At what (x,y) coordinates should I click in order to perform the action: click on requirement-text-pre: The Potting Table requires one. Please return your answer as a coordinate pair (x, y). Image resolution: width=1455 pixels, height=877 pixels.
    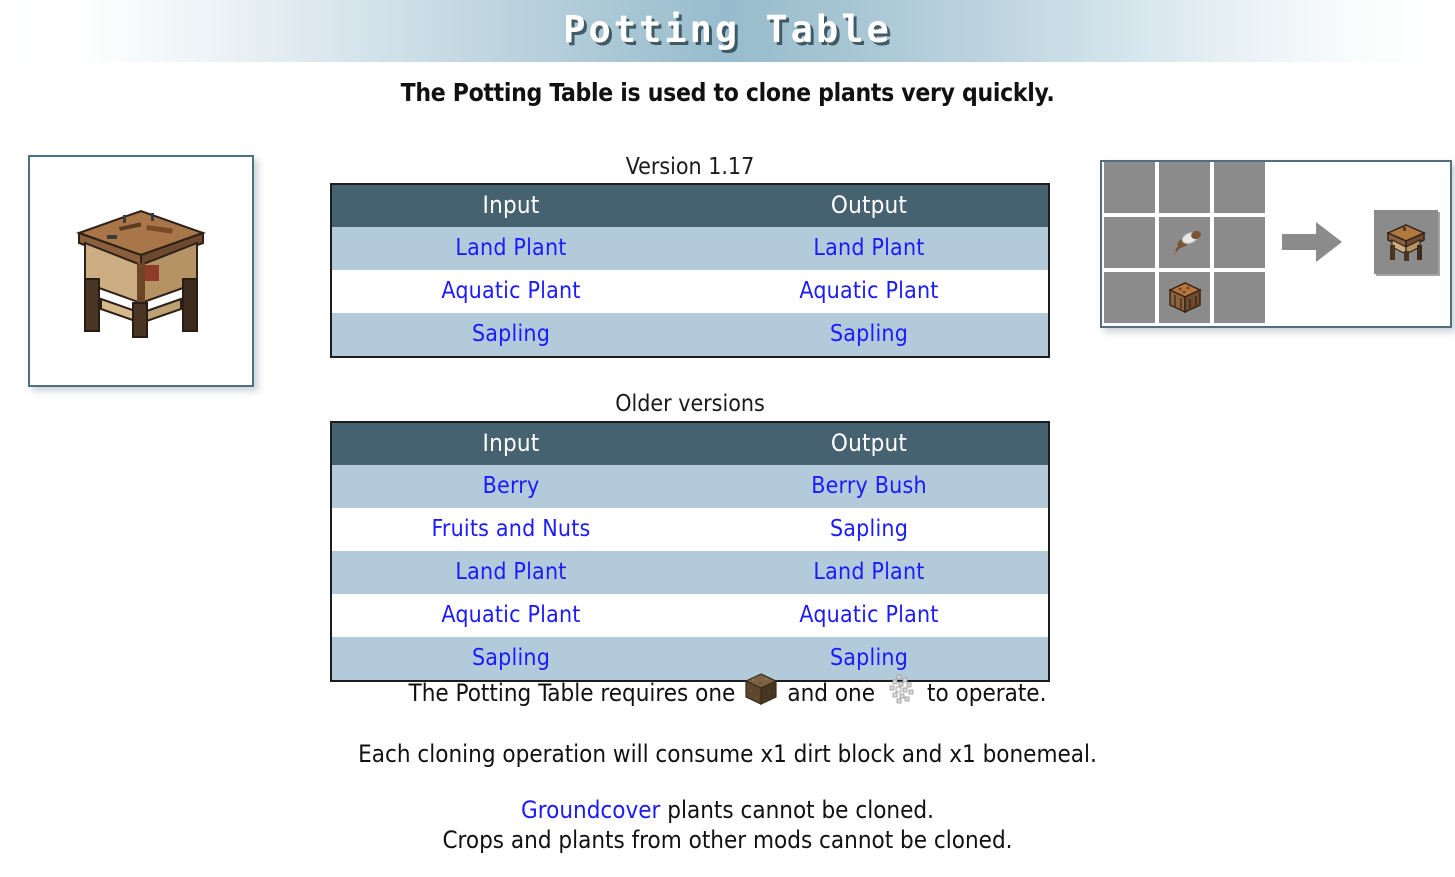
    Looking at the image, I should click on (572, 692).